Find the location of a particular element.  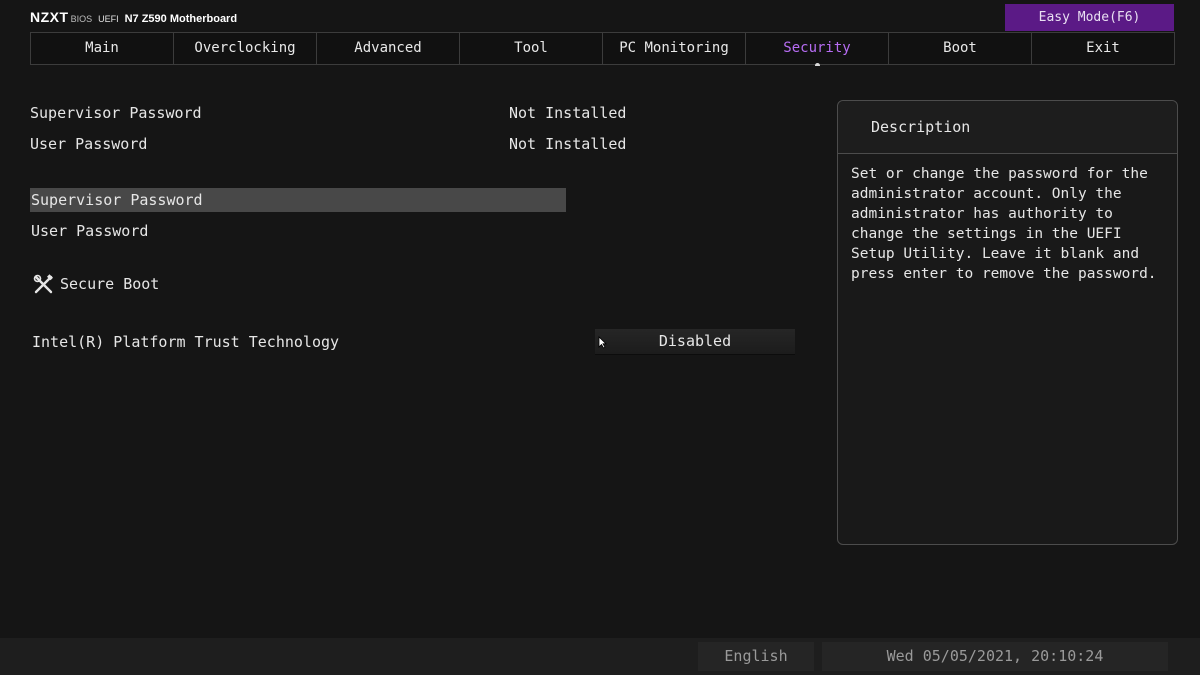

supervisor-status-value: Not Installed is located at coordinates (568, 113).